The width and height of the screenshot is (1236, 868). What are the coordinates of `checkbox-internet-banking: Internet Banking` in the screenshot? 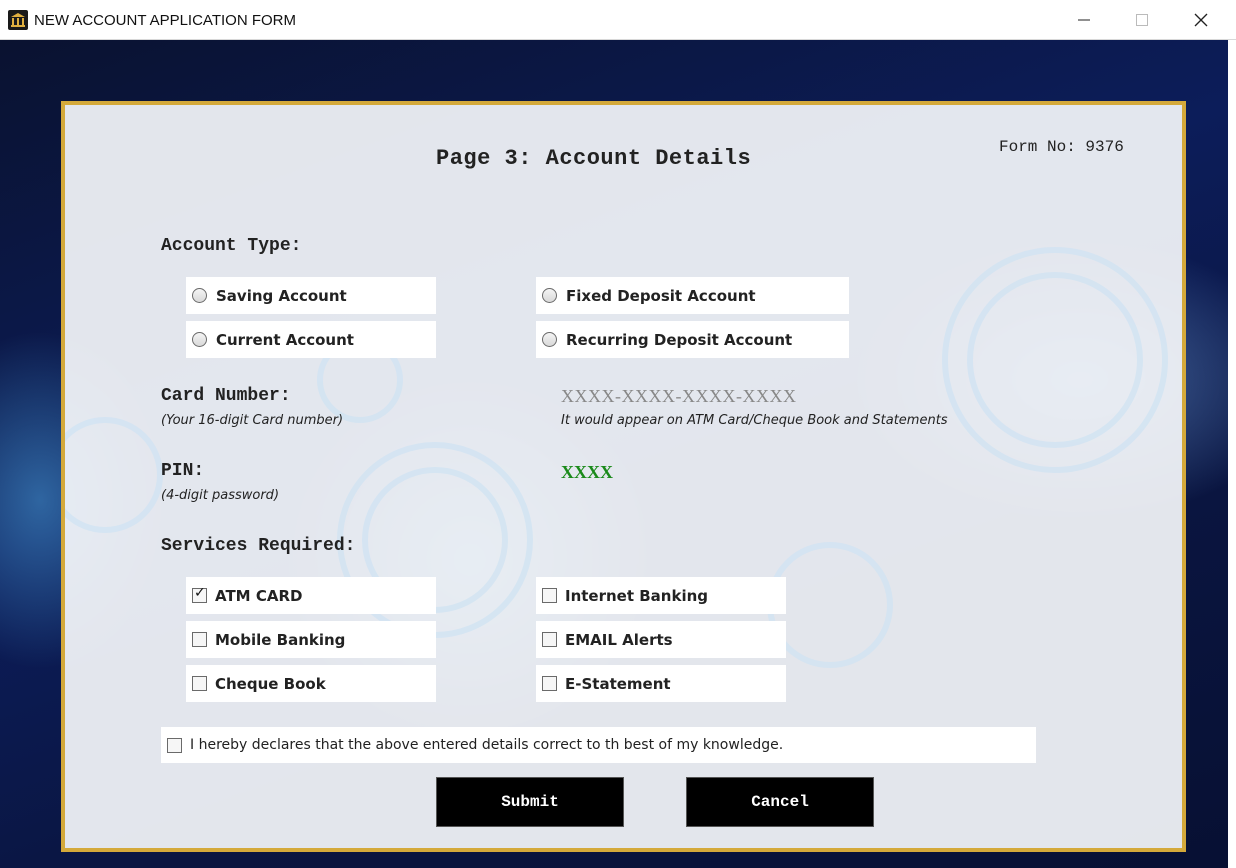 It's located at (661, 595).